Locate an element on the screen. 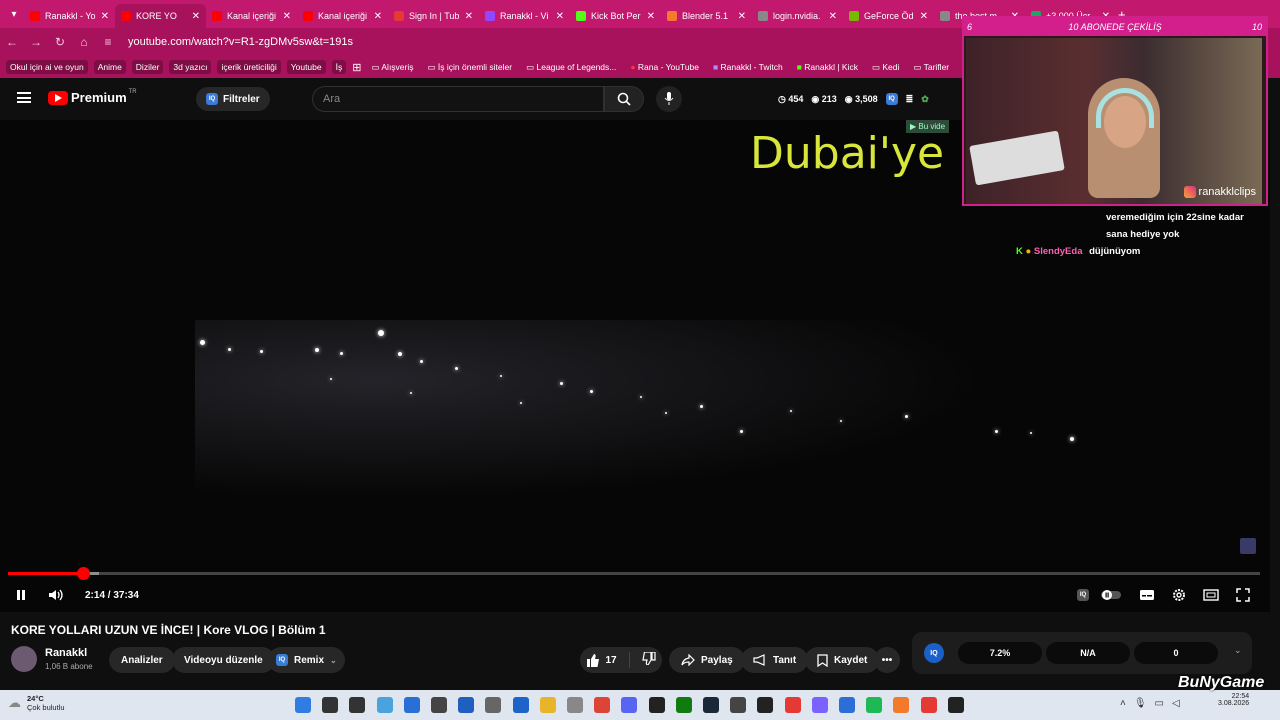 This screenshot has width=1280, height=720. url-field: youtube.com/watch?v=R1-zgDMv5sw&t=191s is located at coordinates (240, 42).